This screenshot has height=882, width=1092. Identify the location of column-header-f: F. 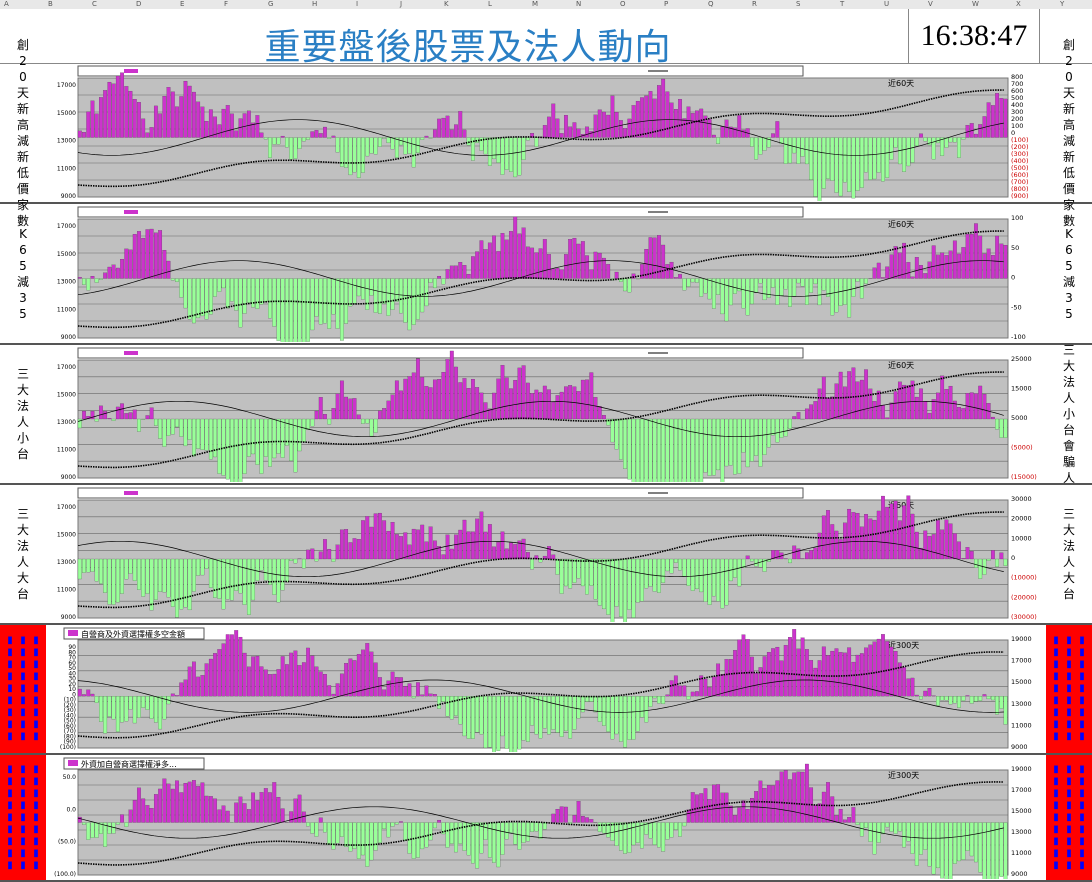
(226, 4).